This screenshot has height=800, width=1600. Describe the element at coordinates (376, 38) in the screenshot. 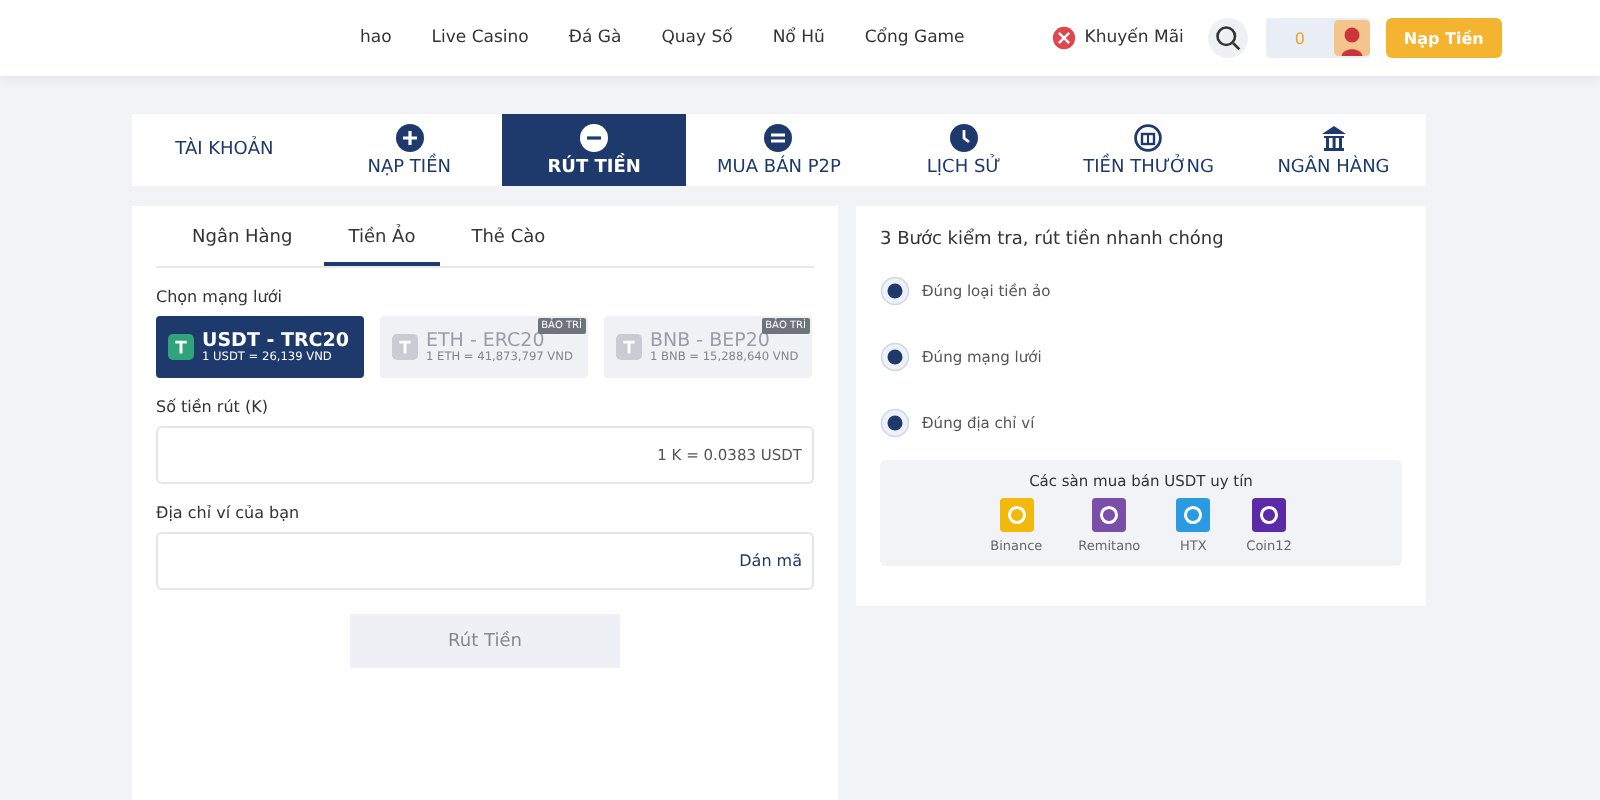

I see `nav-link: hao` at that location.